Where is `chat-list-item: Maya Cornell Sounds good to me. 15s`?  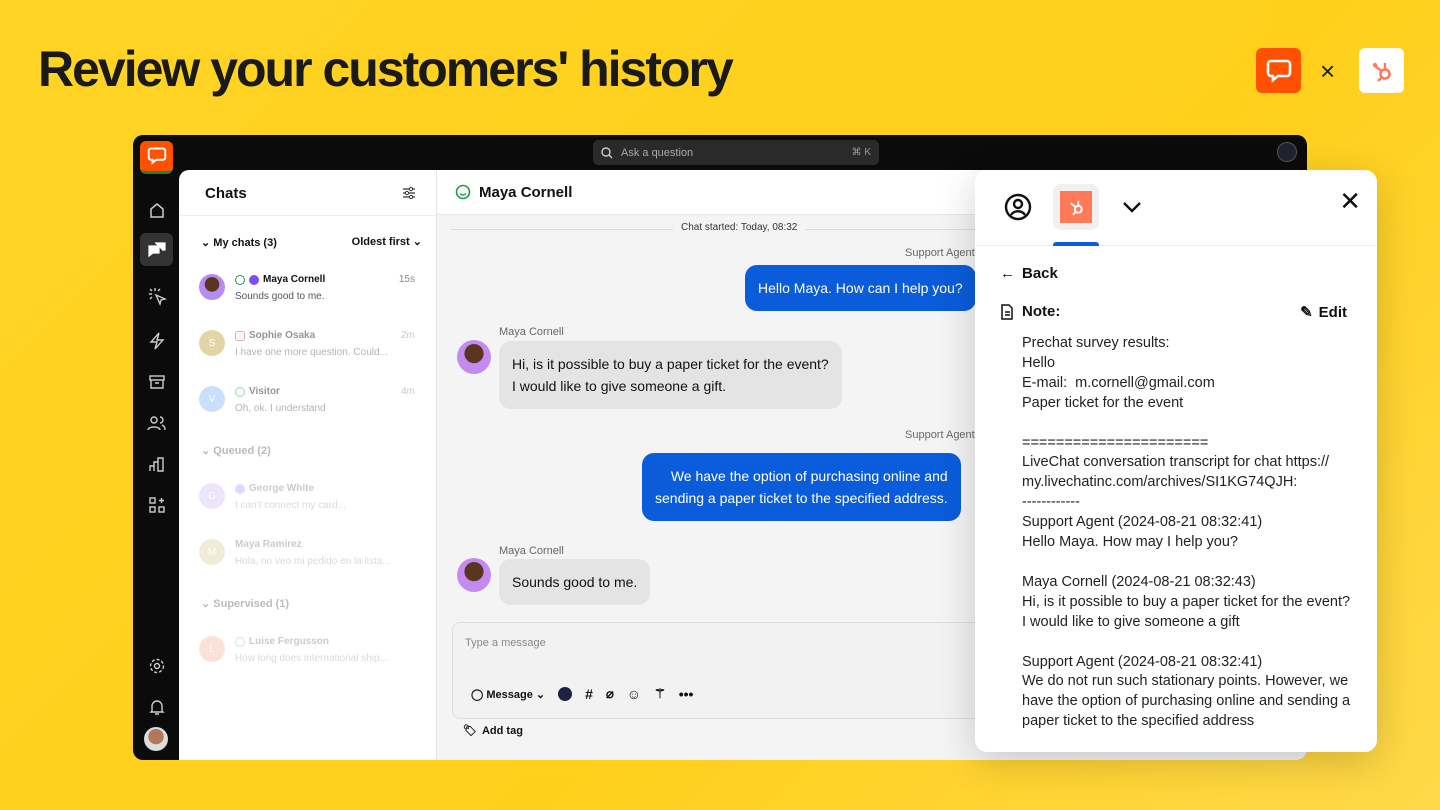 chat-list-item: Maya Cornell Sounds good to me. 15s is located at coordinates (308, 299).